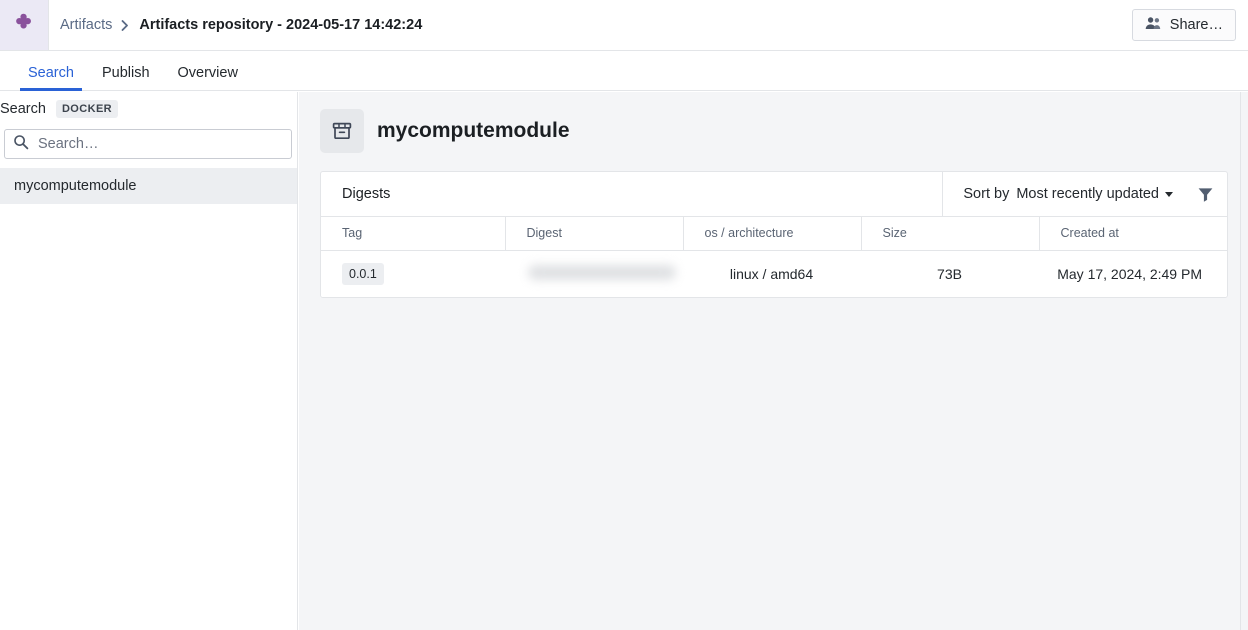 The image size is (1248, 630). I want to click on digest-redacted-value, so click(602, 272).